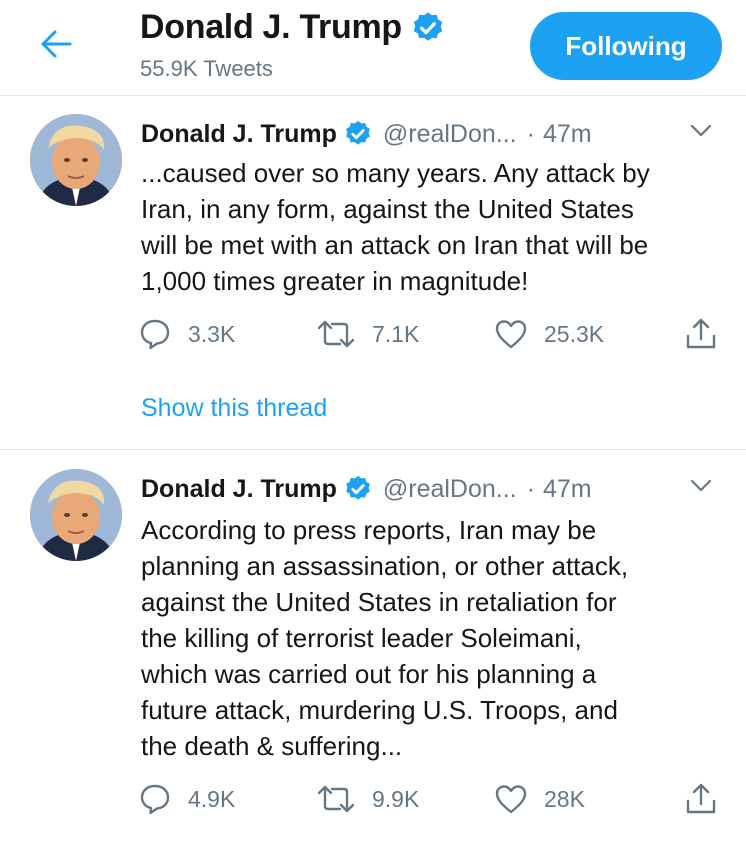 This screenshot has height=858, width=746. What do you see at coordinates (367, 799) in the screenshot?
I see `retweet-button: 9.9K` at bounding box center [367, 799].